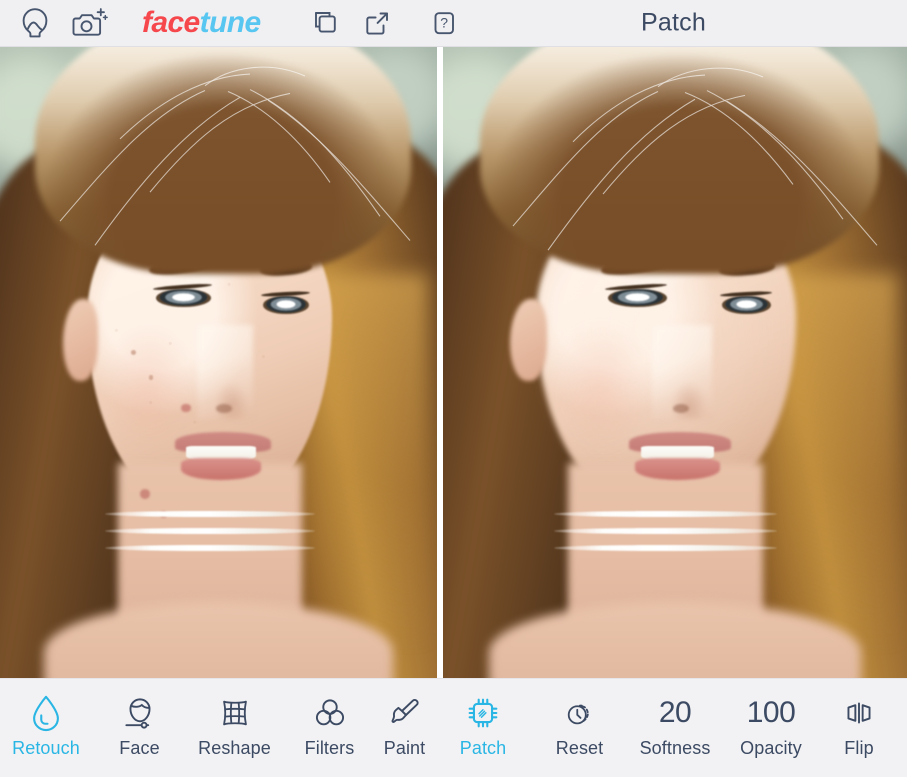  What do you see at coordinates (150, 377) in the screenshot?
I see `freckle` at bounding box center [150, 377].